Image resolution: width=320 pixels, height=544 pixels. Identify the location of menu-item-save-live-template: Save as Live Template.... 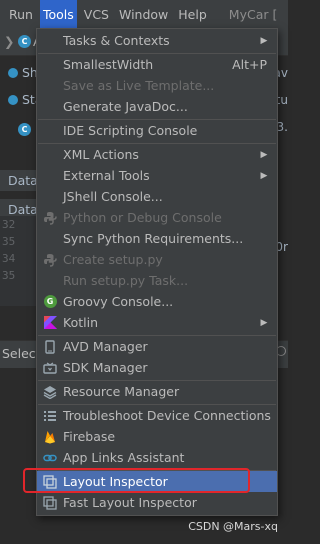
(157, 85).